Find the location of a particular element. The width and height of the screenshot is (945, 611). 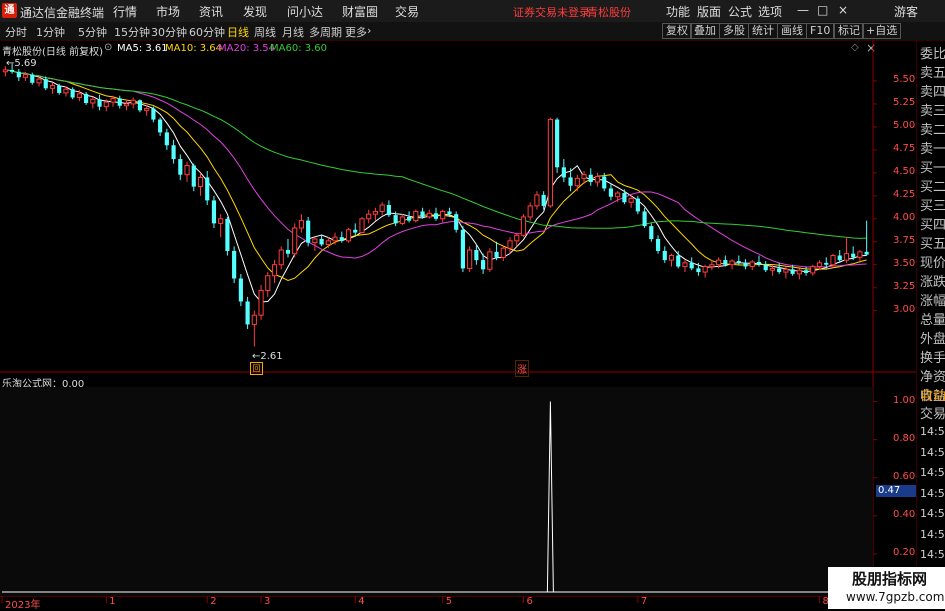

date-tick-label: 2 is located at coordinates (213, 601).